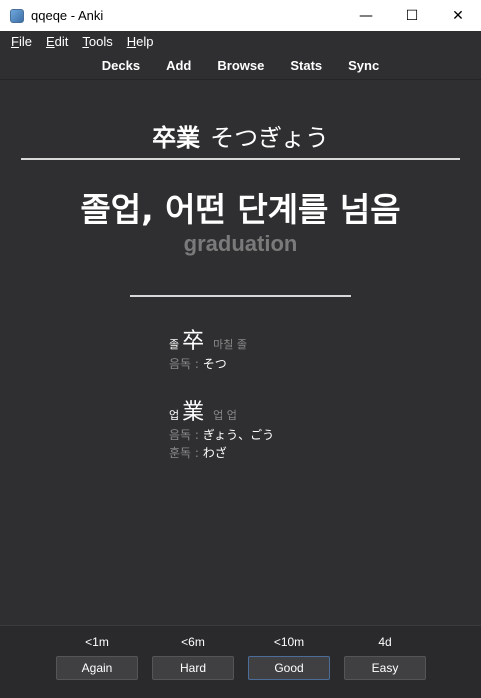 The image size is (481, 698). What do you see at coordinates (67, 15) in the screenshot?
I see `window-title: qqeqe - Anki` at bounding box center [67, 15].